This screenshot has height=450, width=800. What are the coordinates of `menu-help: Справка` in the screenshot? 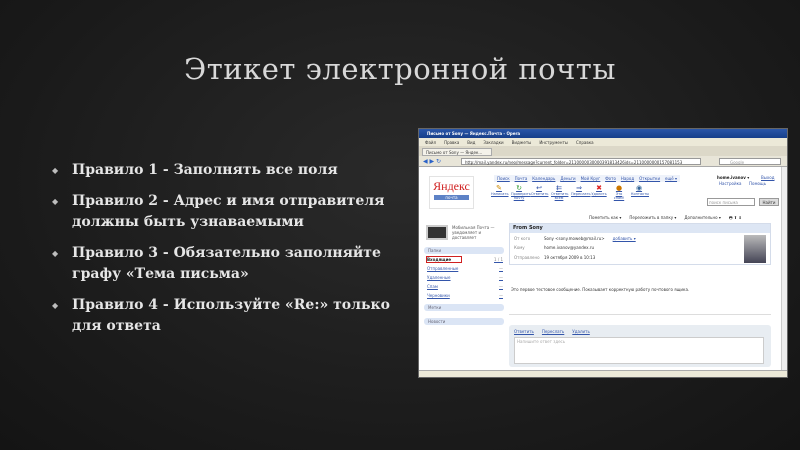 It's located at (585, 142).